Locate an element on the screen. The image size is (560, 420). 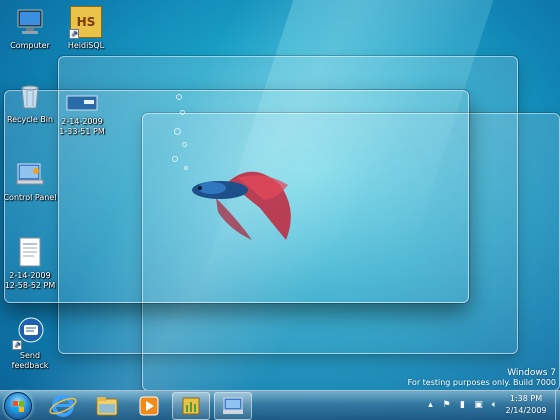
screenshot-file-icon is located at coordinates (82, 104).